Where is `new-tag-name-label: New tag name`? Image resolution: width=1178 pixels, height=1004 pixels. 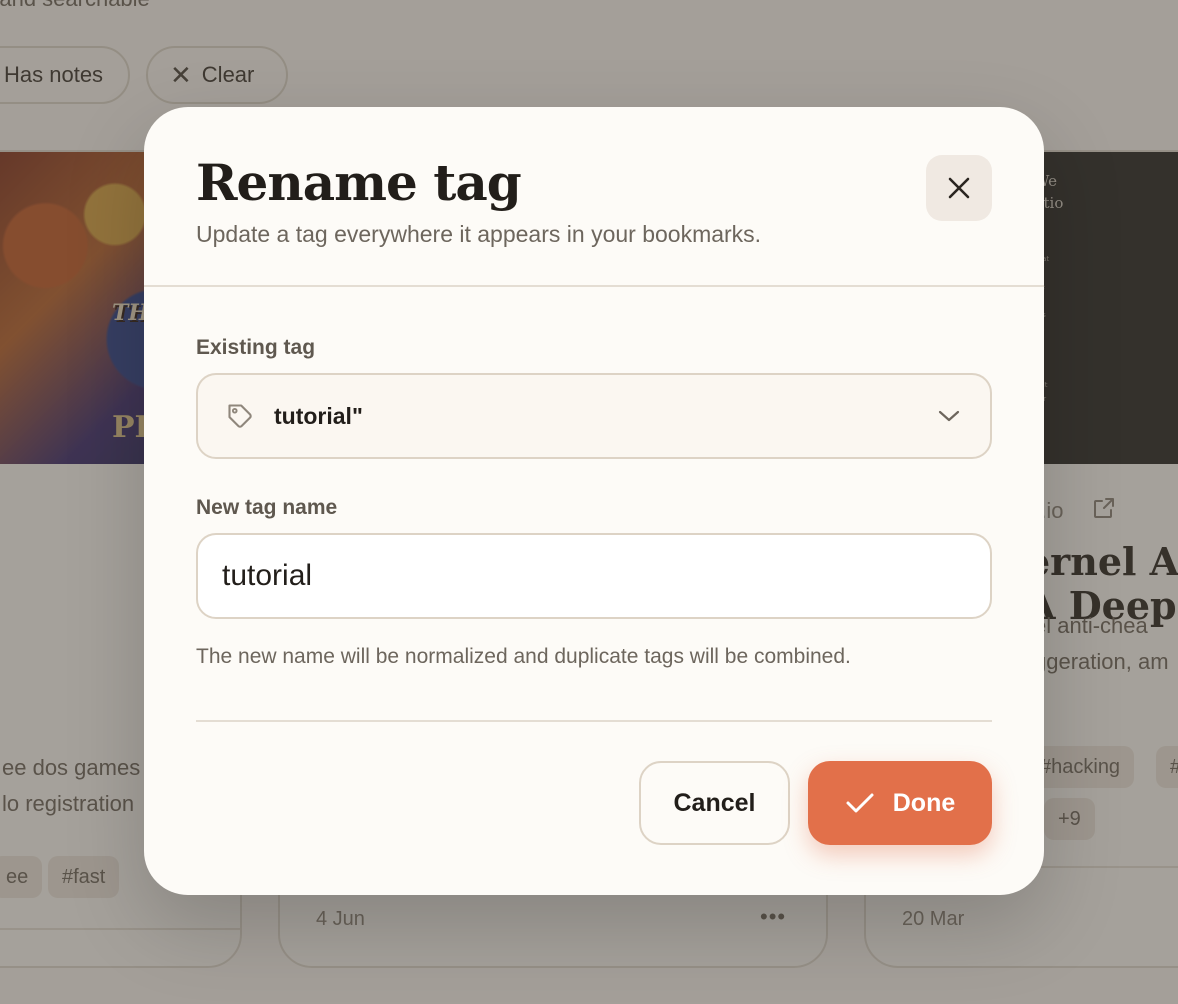
new-tag-name-label: New tag name is located at coordinates (267, 507).